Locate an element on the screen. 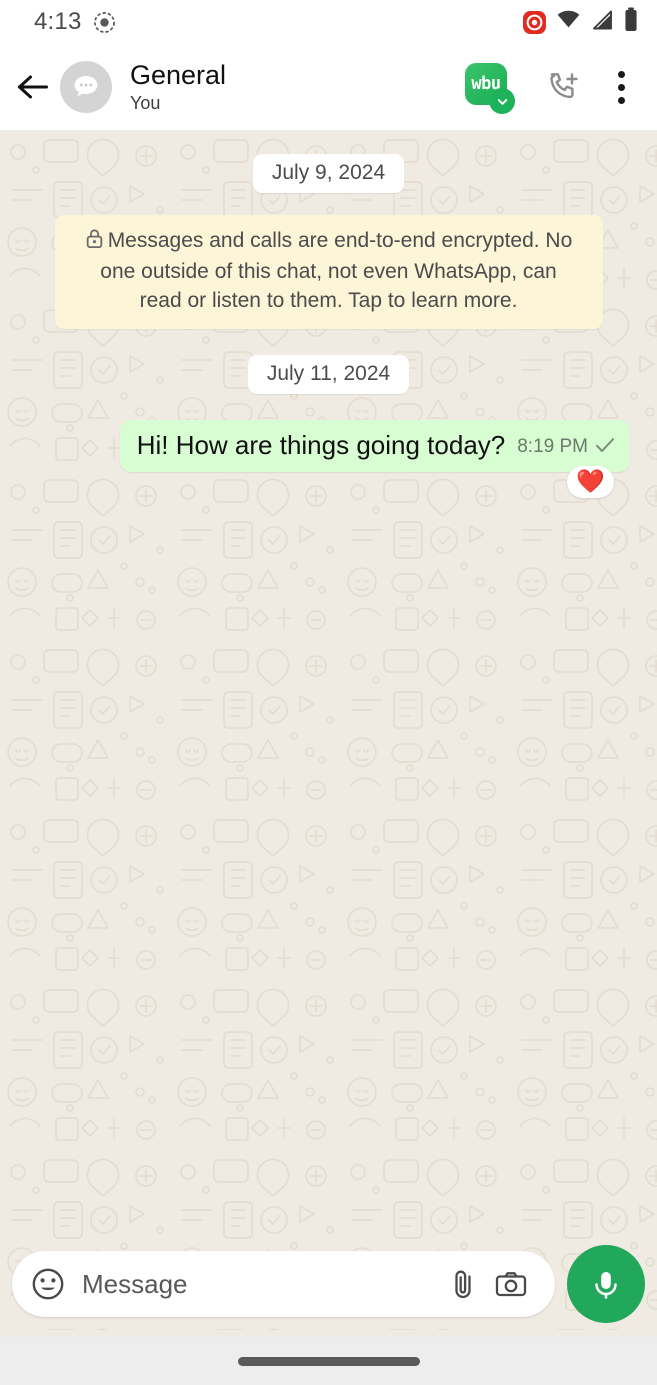 The width and height of the screenshot is (657, 1385). system-navigation-bar is located at coordinates (328, 1361).